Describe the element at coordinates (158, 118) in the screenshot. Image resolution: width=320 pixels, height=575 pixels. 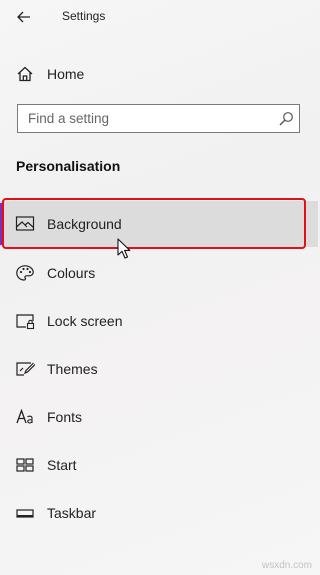
I see `search-input: Find a setting` at that location.